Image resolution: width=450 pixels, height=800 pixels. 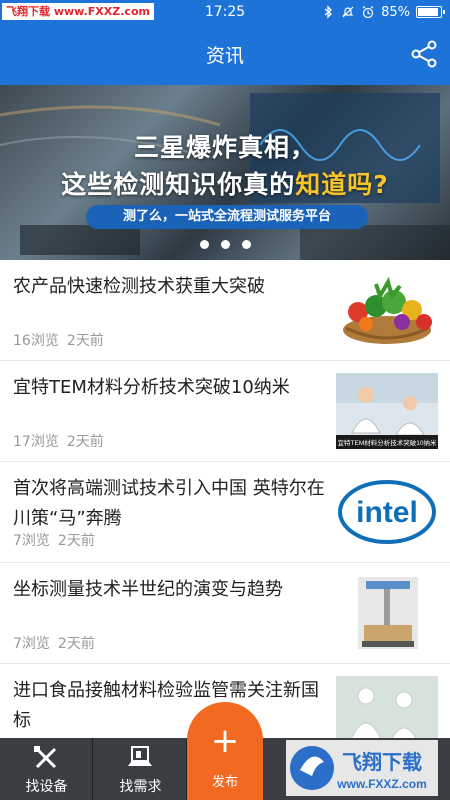 I want to click on plus-icon: +, so click(x=225, y=741).